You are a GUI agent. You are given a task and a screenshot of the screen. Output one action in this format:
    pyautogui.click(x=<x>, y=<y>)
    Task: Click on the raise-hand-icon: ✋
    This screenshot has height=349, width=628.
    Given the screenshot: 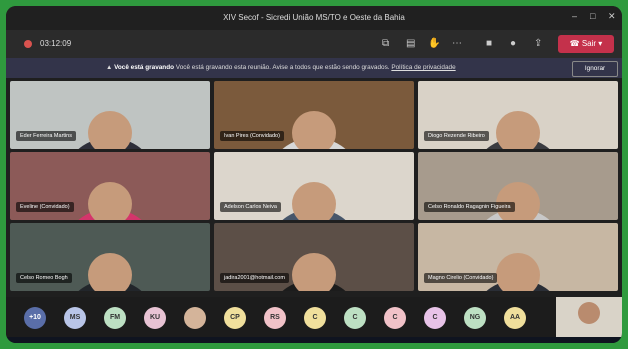 What is the action you would take?
    pyautogui.click(x=434, y=43)
    